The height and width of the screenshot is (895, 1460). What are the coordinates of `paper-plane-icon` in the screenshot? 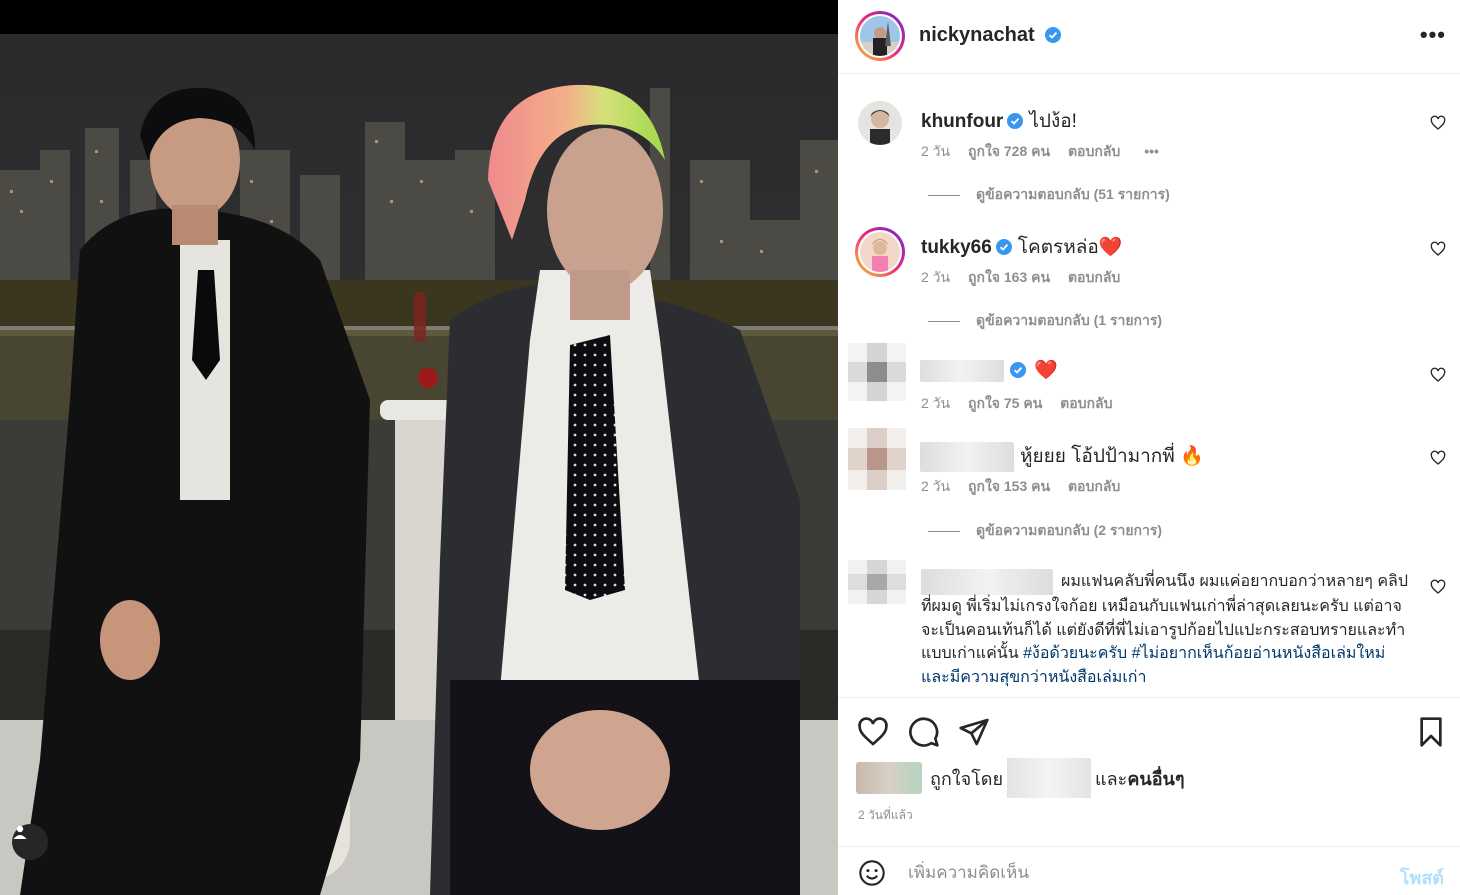 It's located at (974, 732).